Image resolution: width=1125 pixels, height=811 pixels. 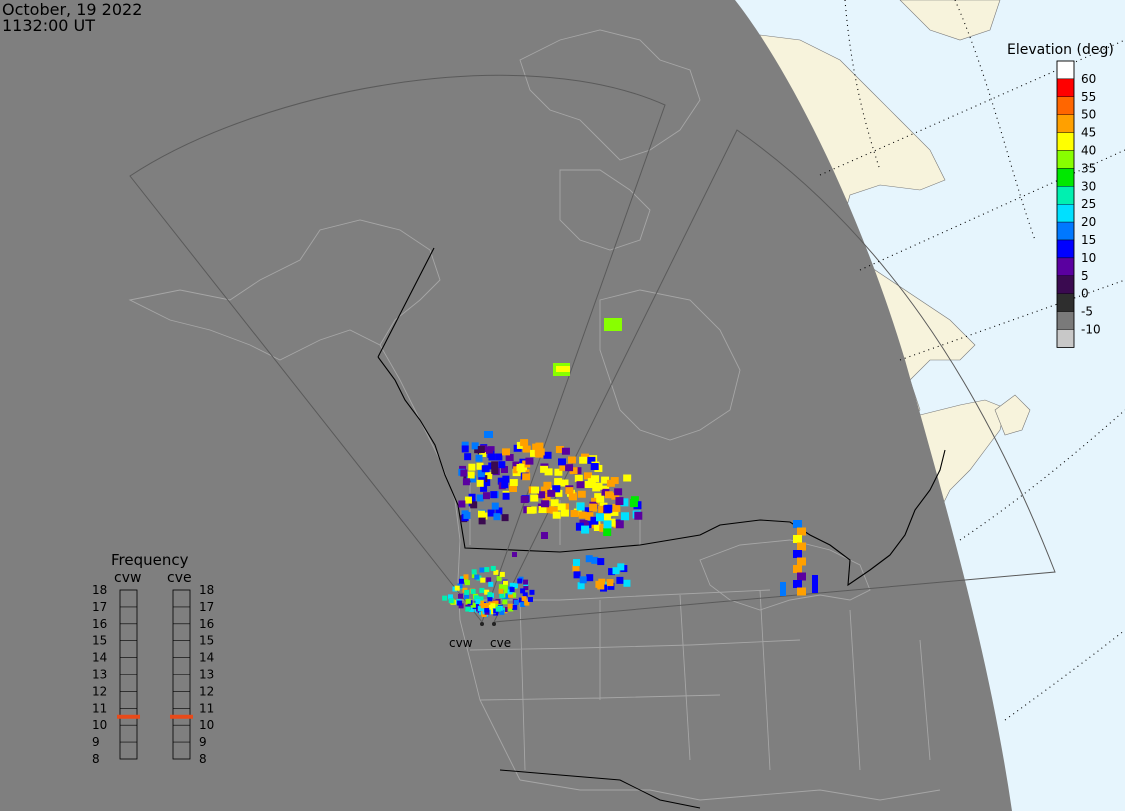 I want to click on elevation-legend-title: Elevation (deg), so click(x=1060, y=50).